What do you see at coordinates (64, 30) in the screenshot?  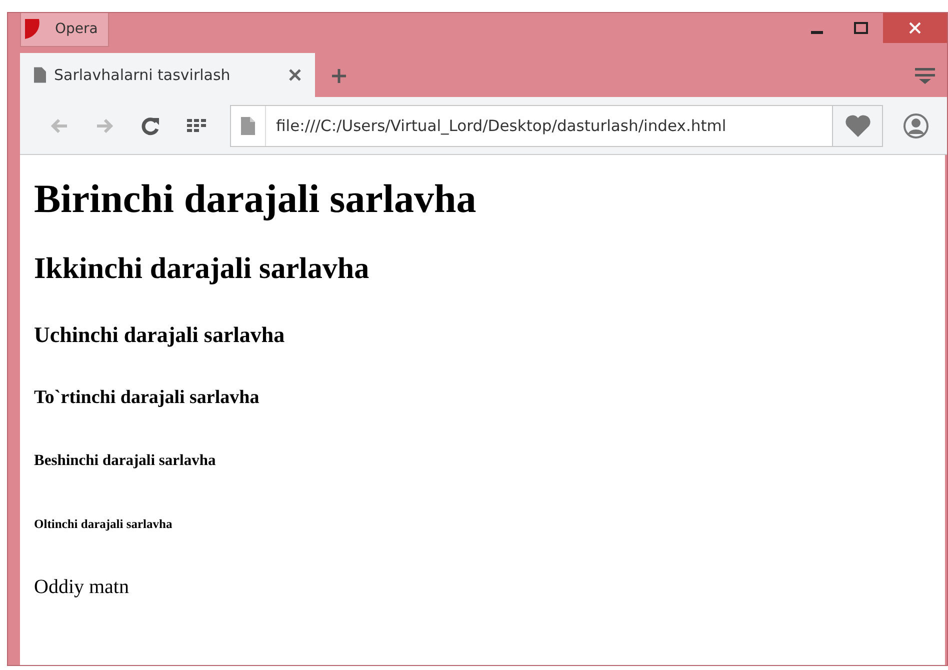 I see `opera-menu-button: Opera` at bounding box center [64, 30].